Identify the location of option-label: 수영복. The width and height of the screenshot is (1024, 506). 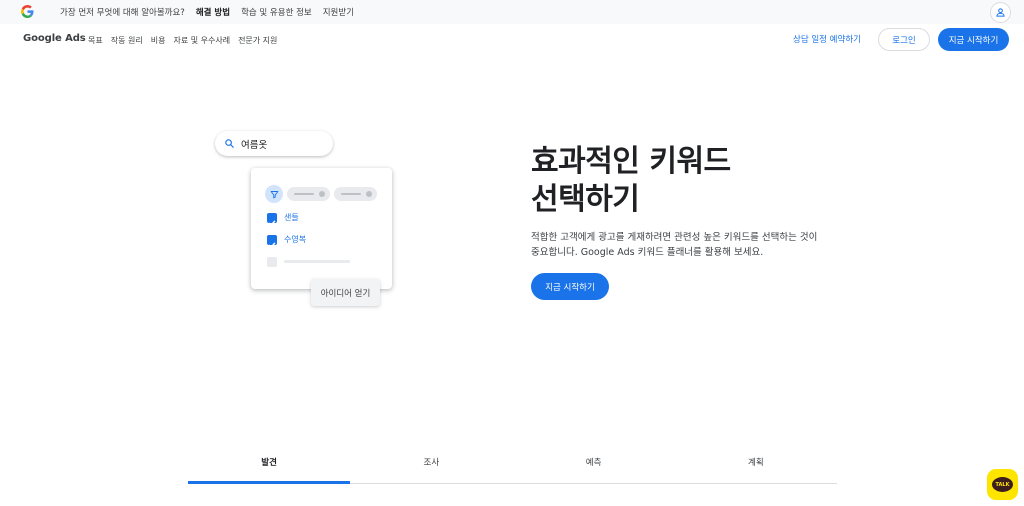
(295, 239).